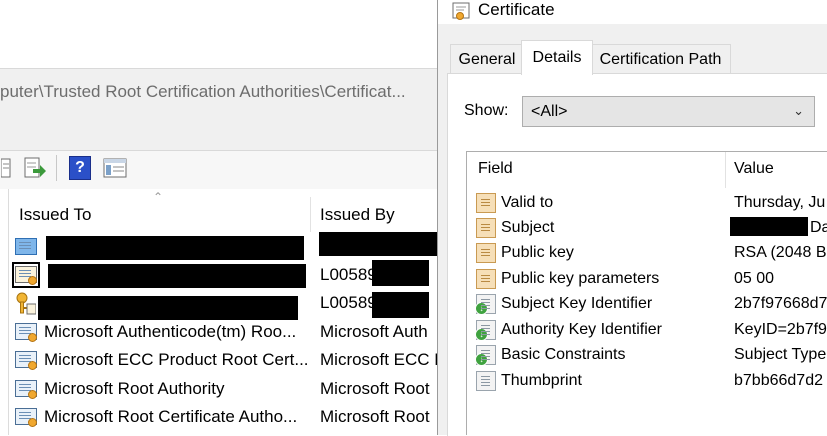 The height and width of the screenshot is (436, 827). What do you see at coordinates (754, 169) in the screenshot?
I see `column-header-value: Value` at bounding box center [754, 169].